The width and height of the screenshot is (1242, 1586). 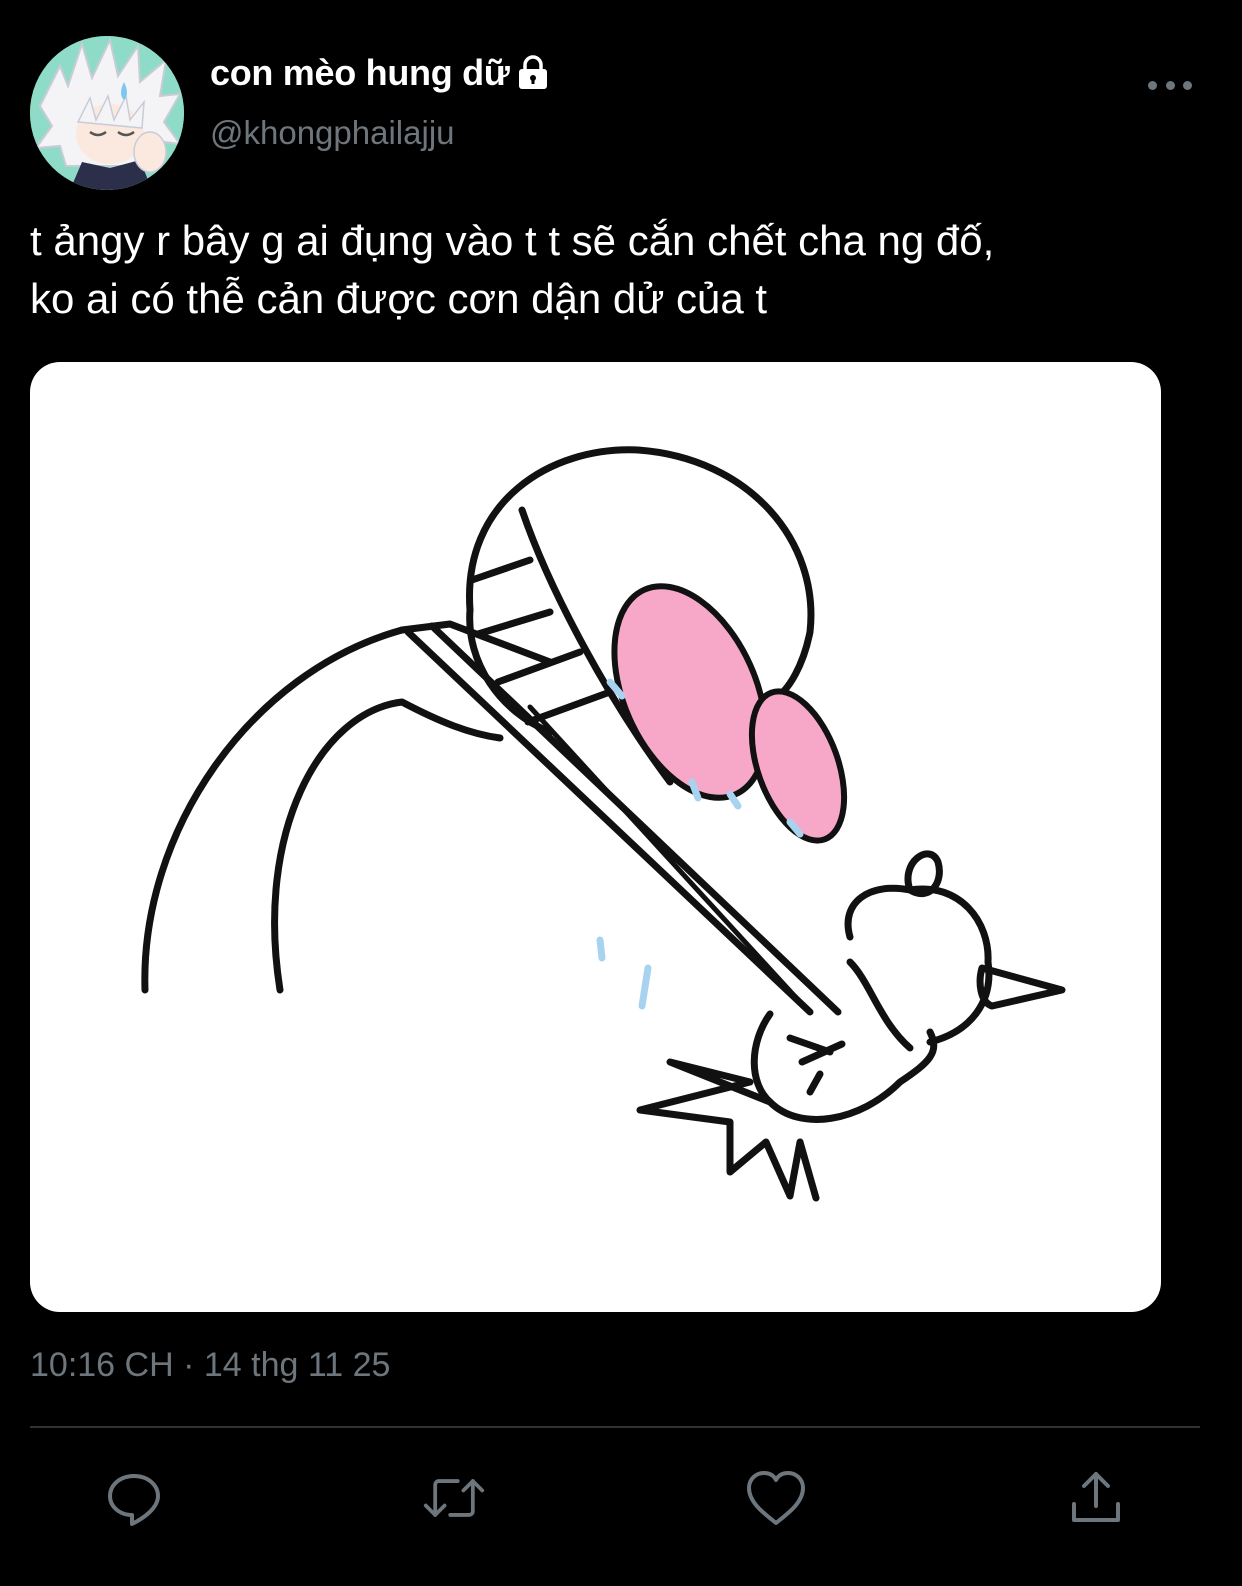 I want to click on profile-avatar, so click(x=107, y=113).